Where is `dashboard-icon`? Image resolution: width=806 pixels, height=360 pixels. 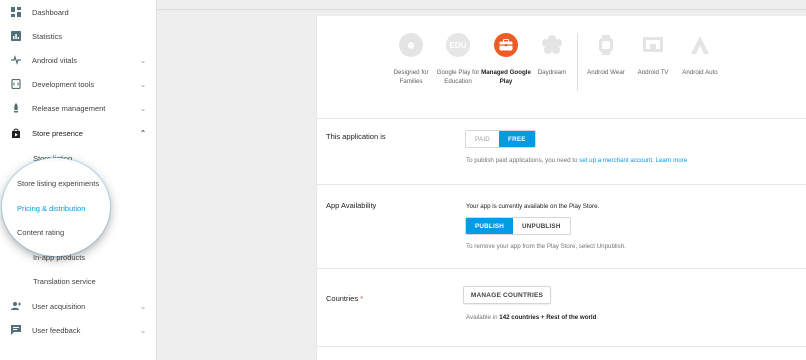 dashboard-icon is located at coordinates (16, 12).